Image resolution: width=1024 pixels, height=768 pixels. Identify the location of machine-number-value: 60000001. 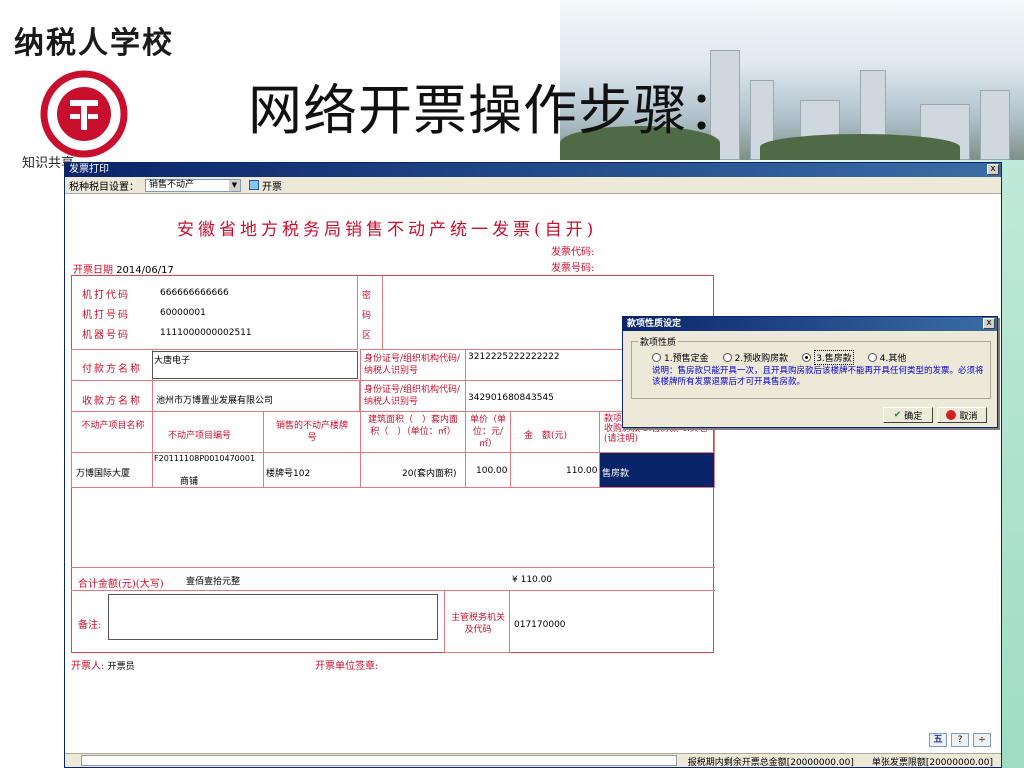
(183, 313).